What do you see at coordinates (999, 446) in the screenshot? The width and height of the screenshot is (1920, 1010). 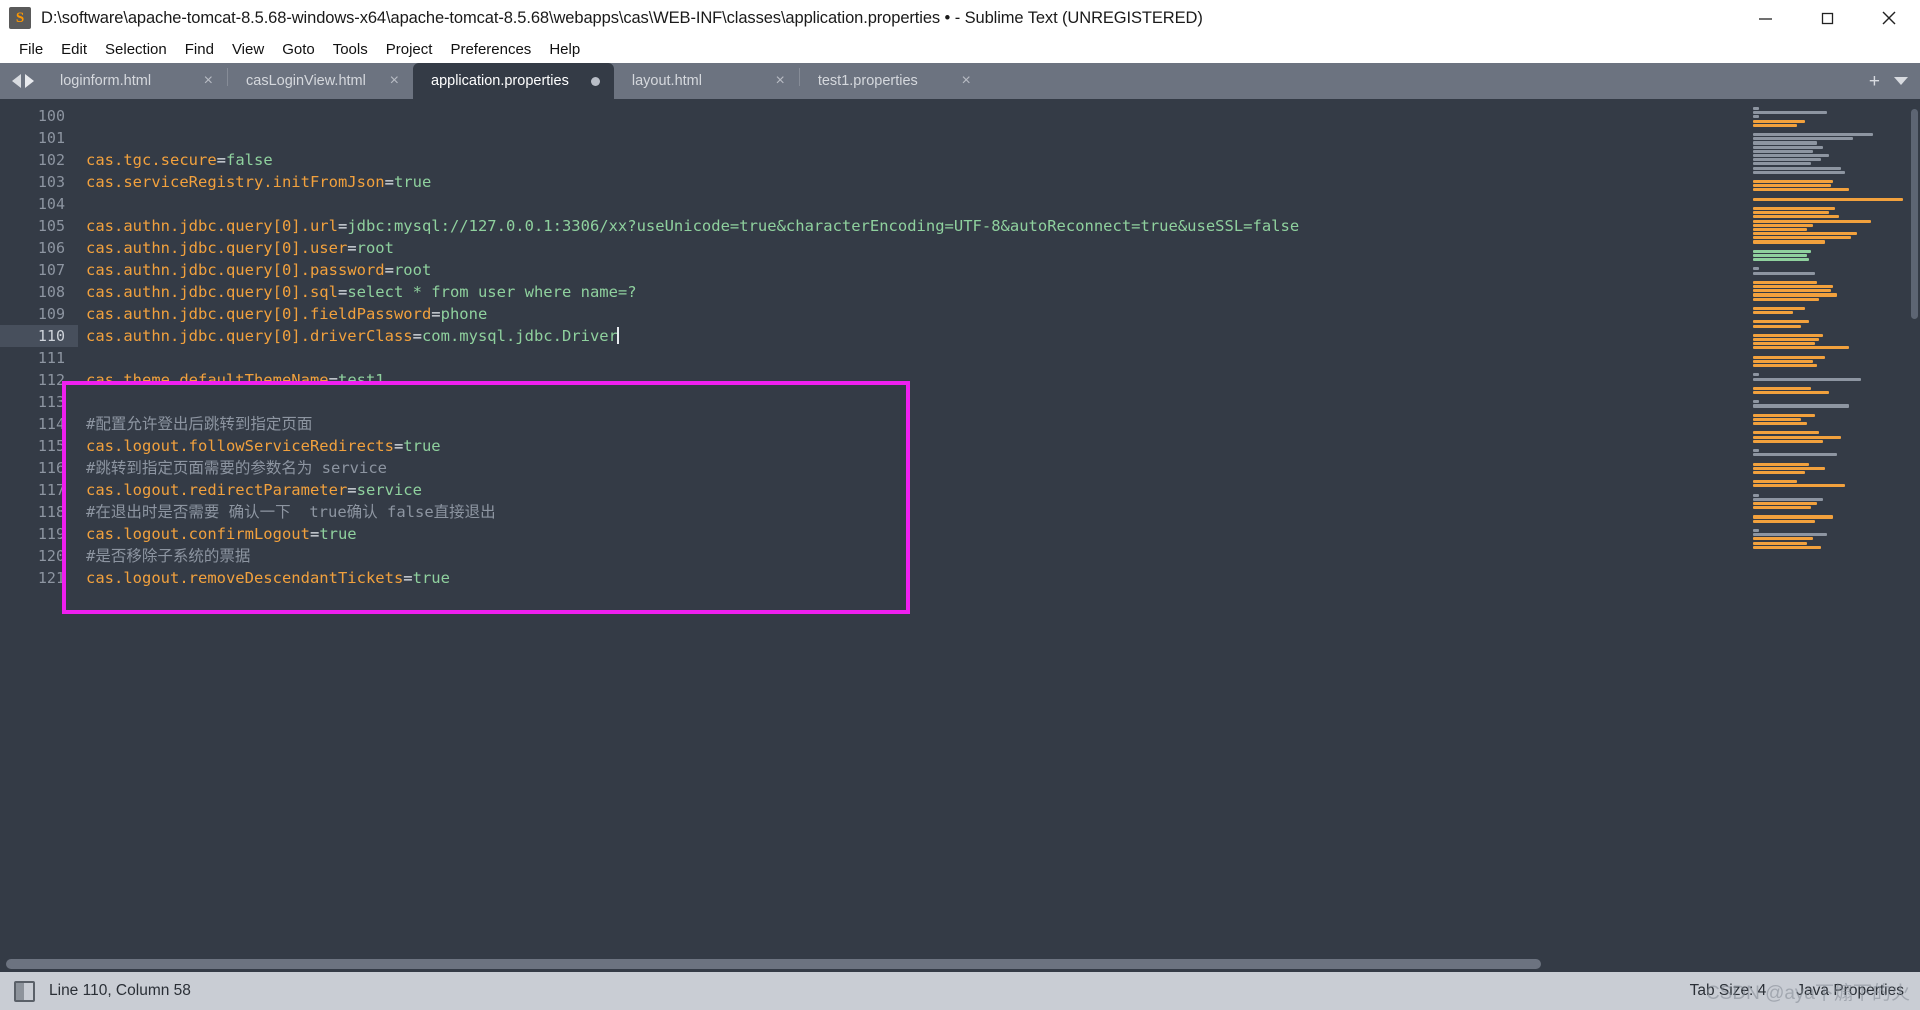 I see `code-line: cas.logout.followServiceRedirects=true` at bounding box center [999, 446].